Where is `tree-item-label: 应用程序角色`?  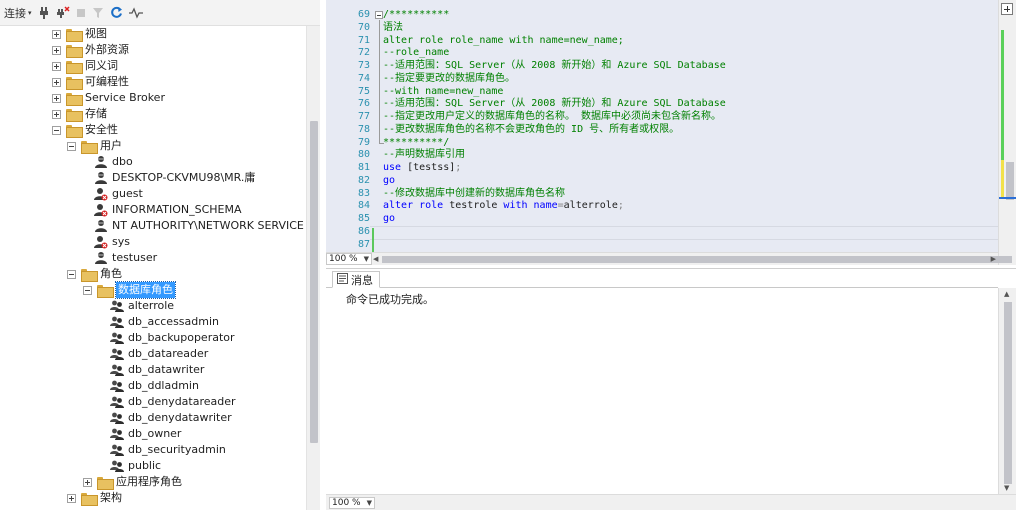 tree-item-label: 应用程序角色 is located at coordinates (149, 481).